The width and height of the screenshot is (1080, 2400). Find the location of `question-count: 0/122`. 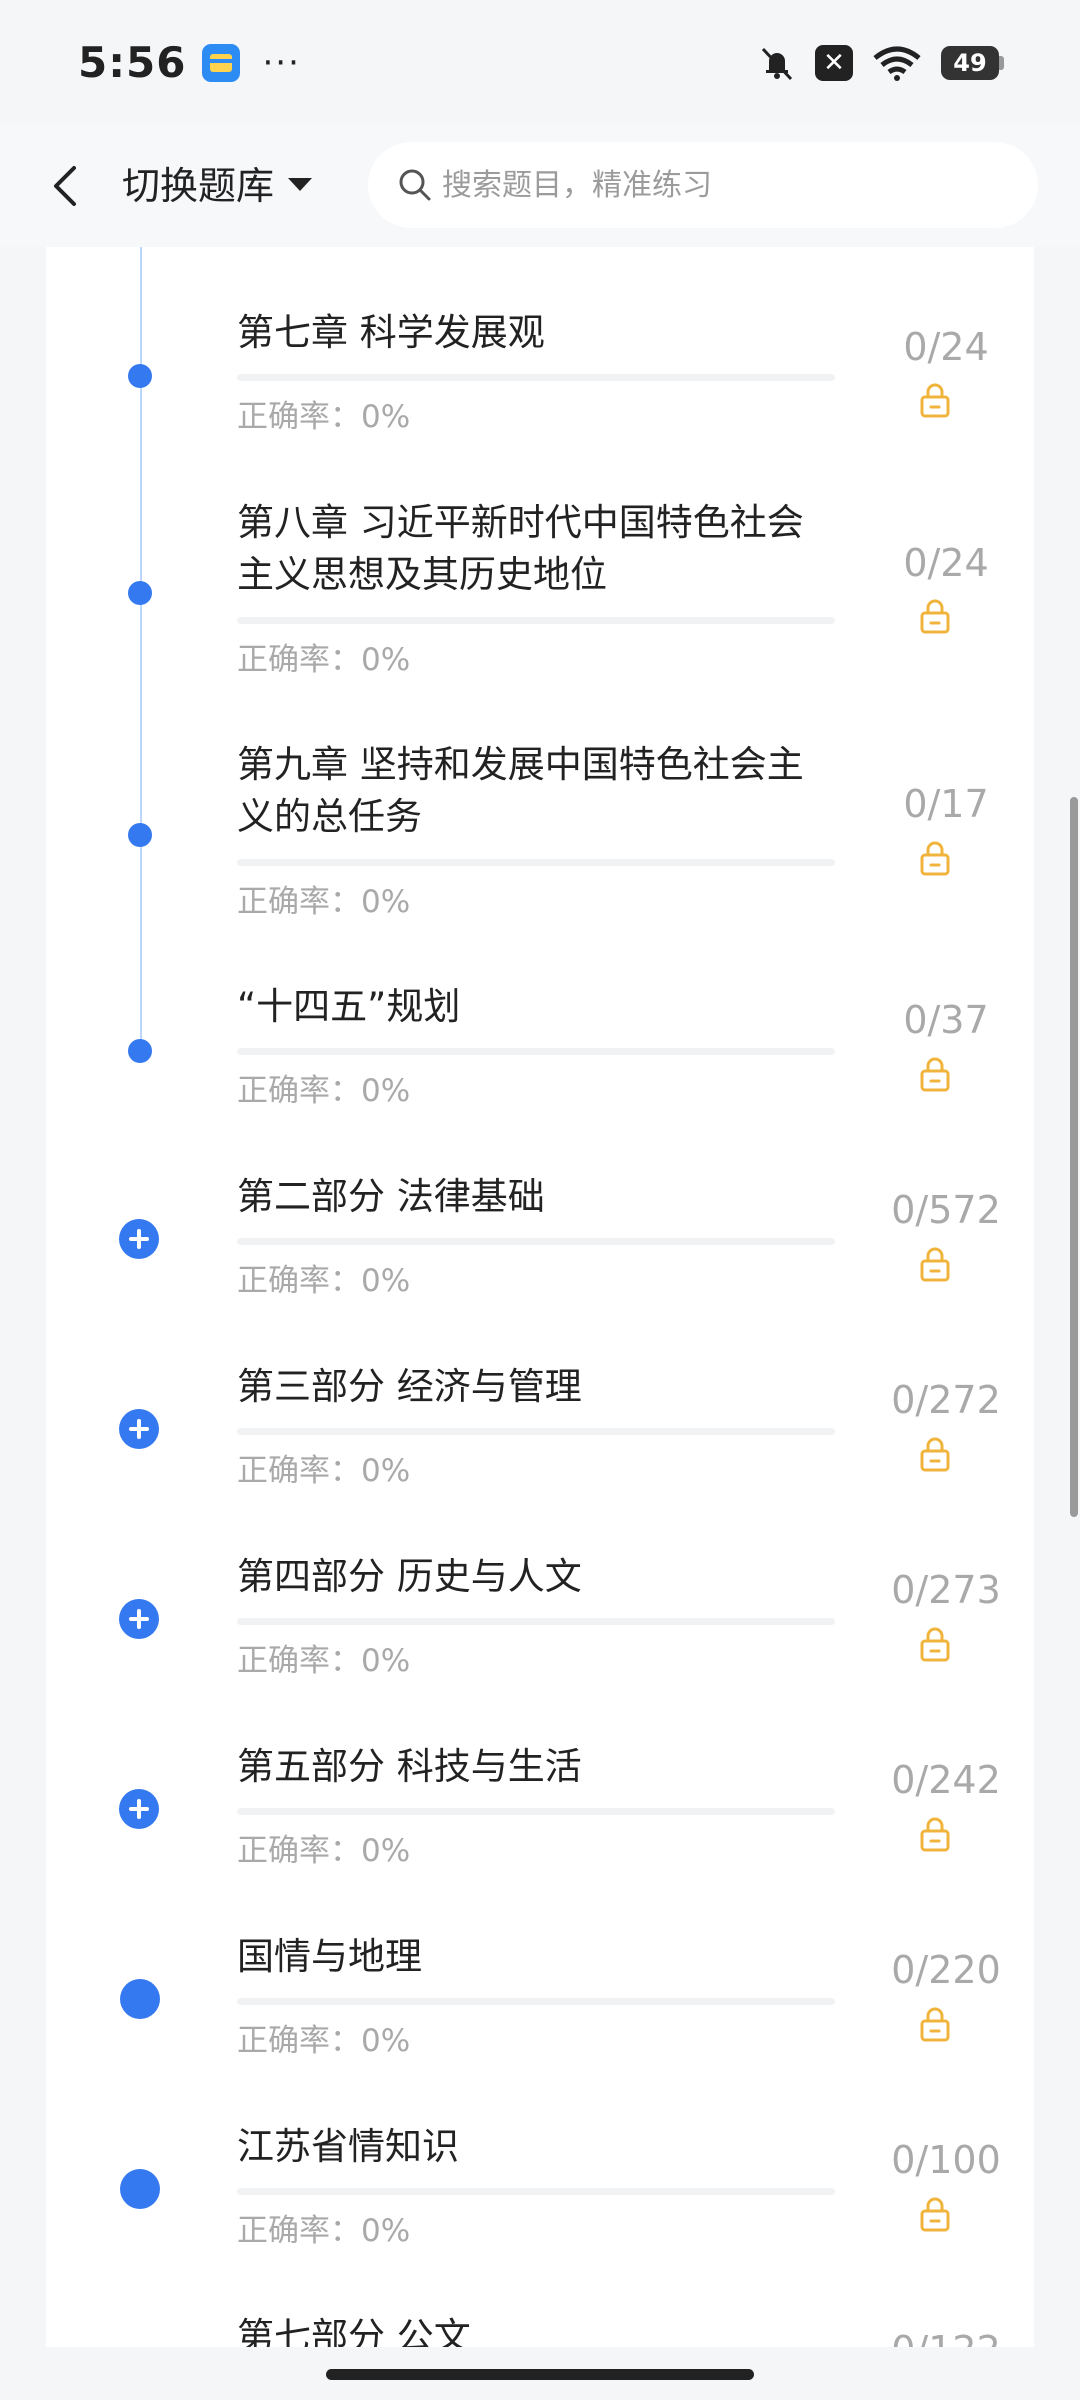

question-count: 0/122 is located at coordinates (946, 2337).